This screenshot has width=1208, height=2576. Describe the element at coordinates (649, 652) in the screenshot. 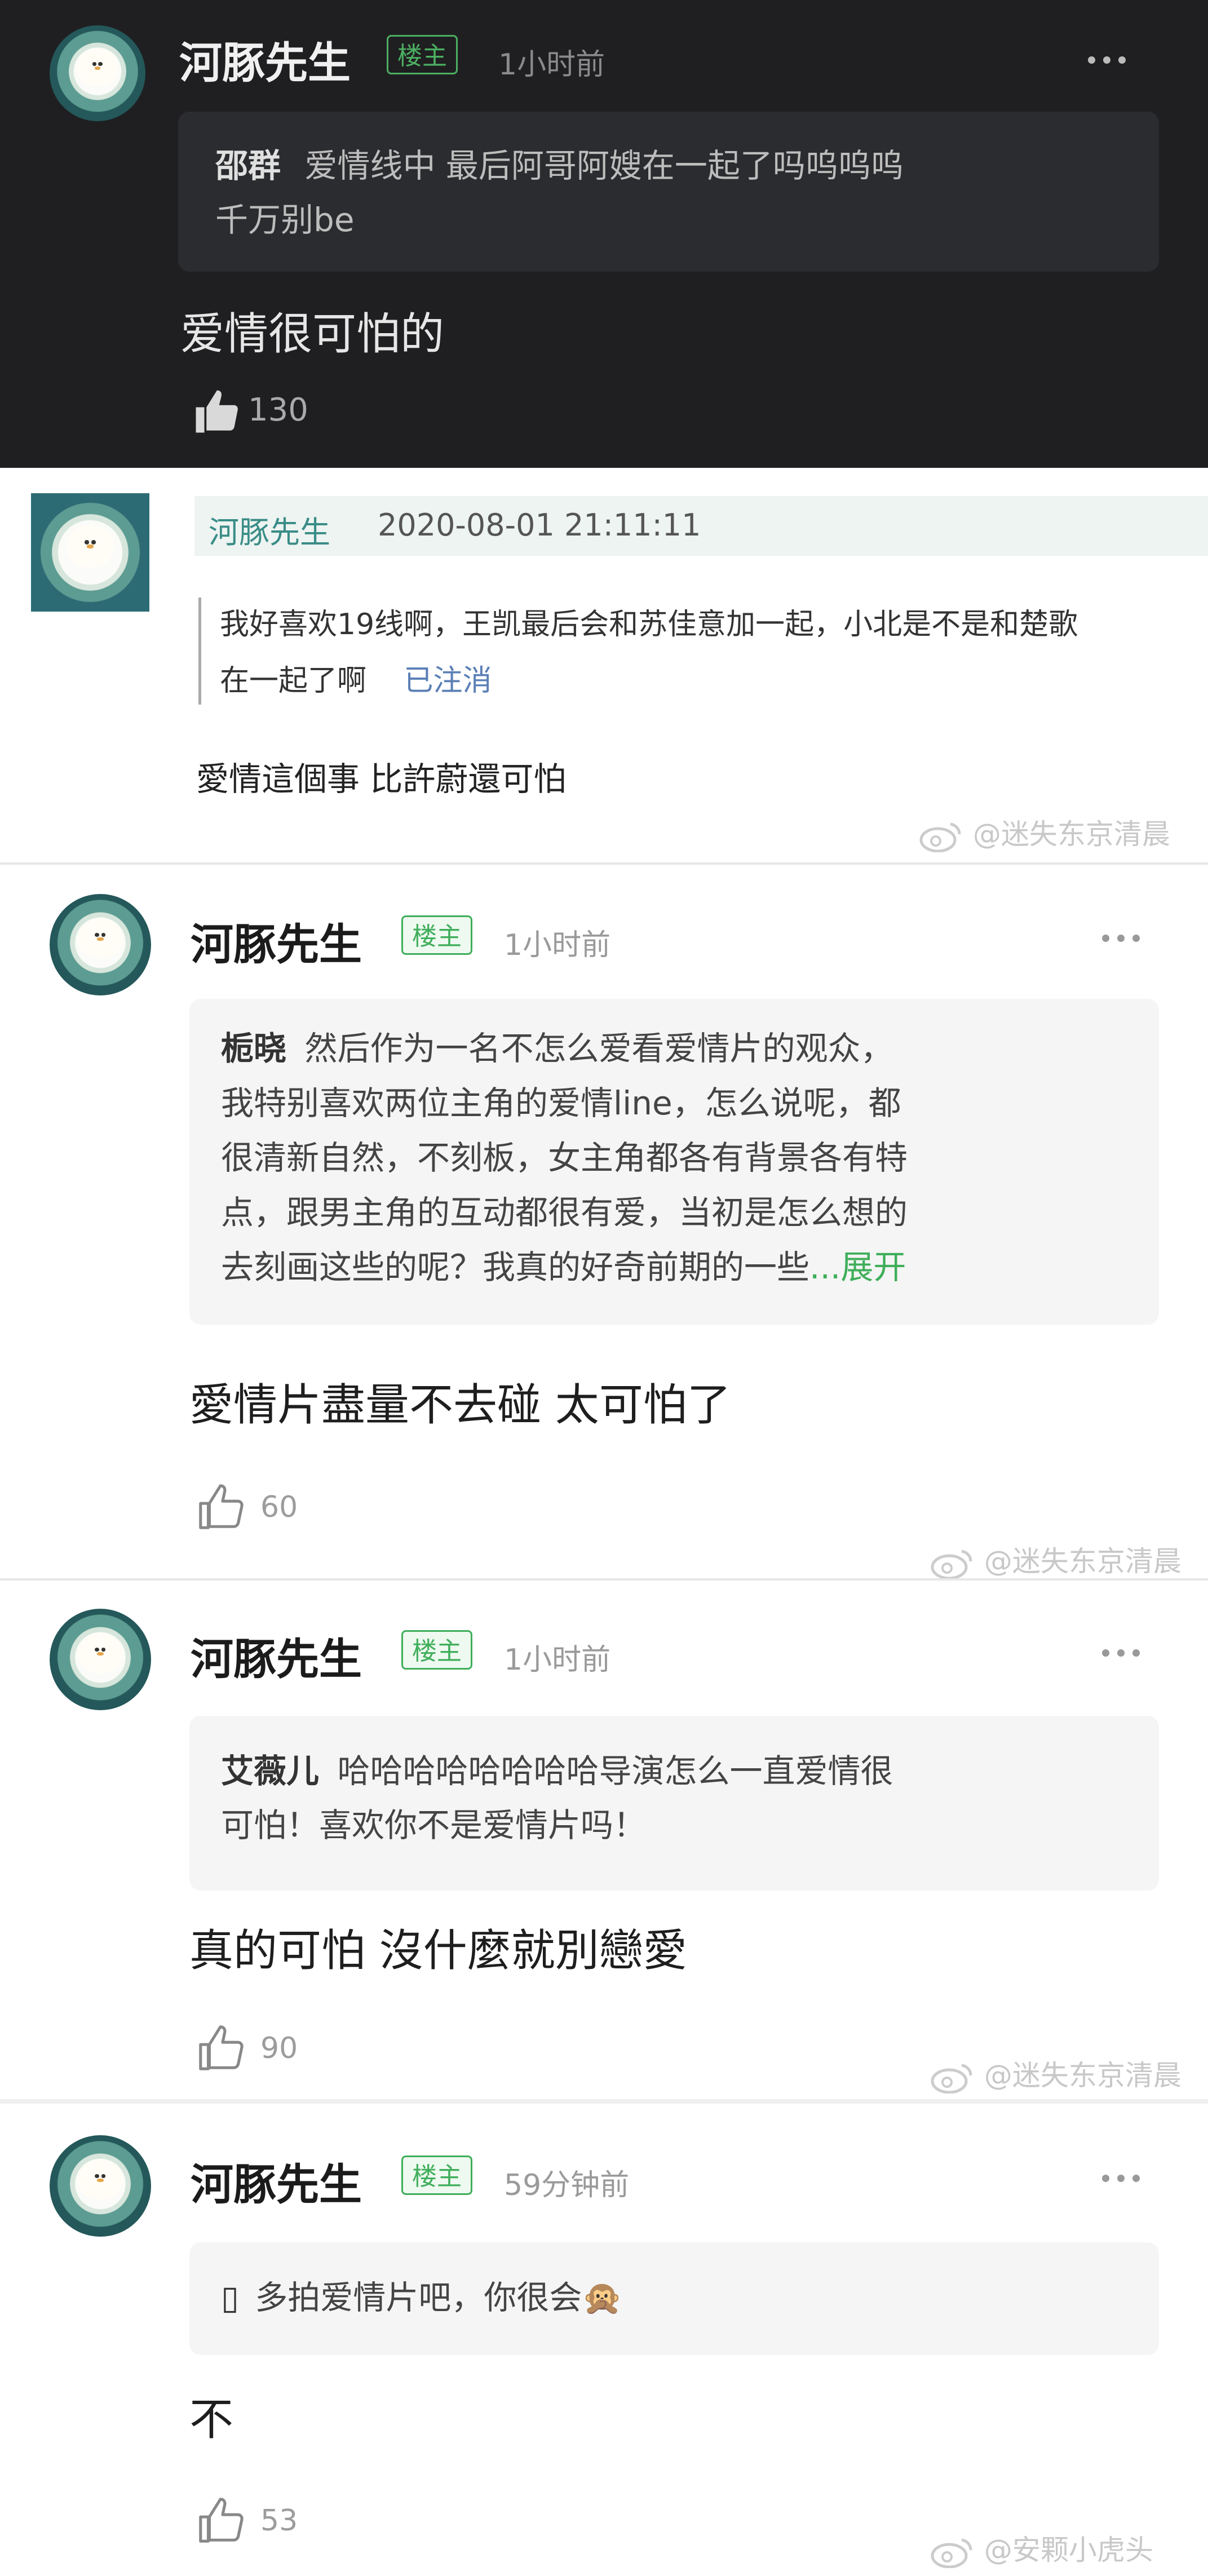

I see `quoted-comment: 我好喜欢19线啊，王凯最后会和苏佳意加一起，小北是不是和楚歌 在一起了啊 已注消` at that location.